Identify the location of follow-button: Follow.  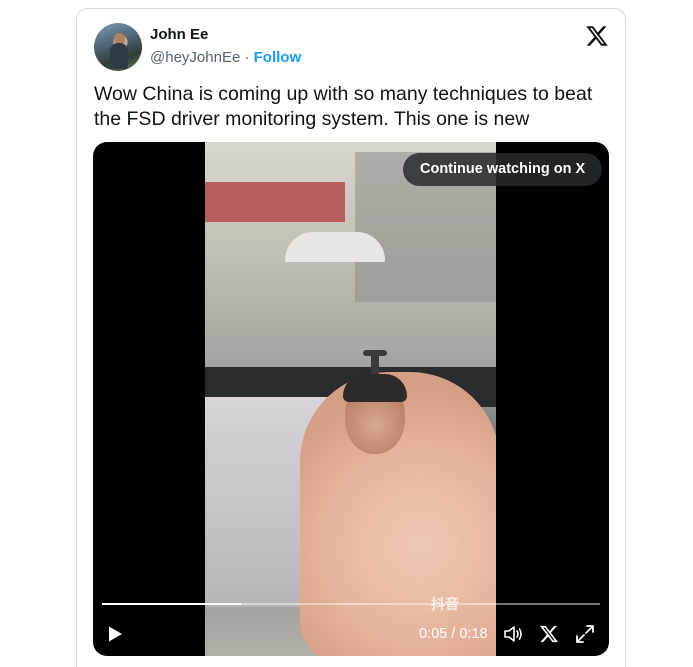
(278, 57).